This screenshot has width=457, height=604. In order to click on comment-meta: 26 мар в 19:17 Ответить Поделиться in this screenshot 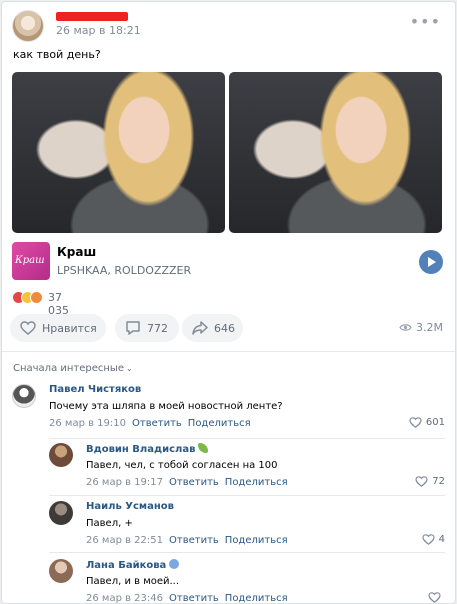, I will do `click(187, 482)`.